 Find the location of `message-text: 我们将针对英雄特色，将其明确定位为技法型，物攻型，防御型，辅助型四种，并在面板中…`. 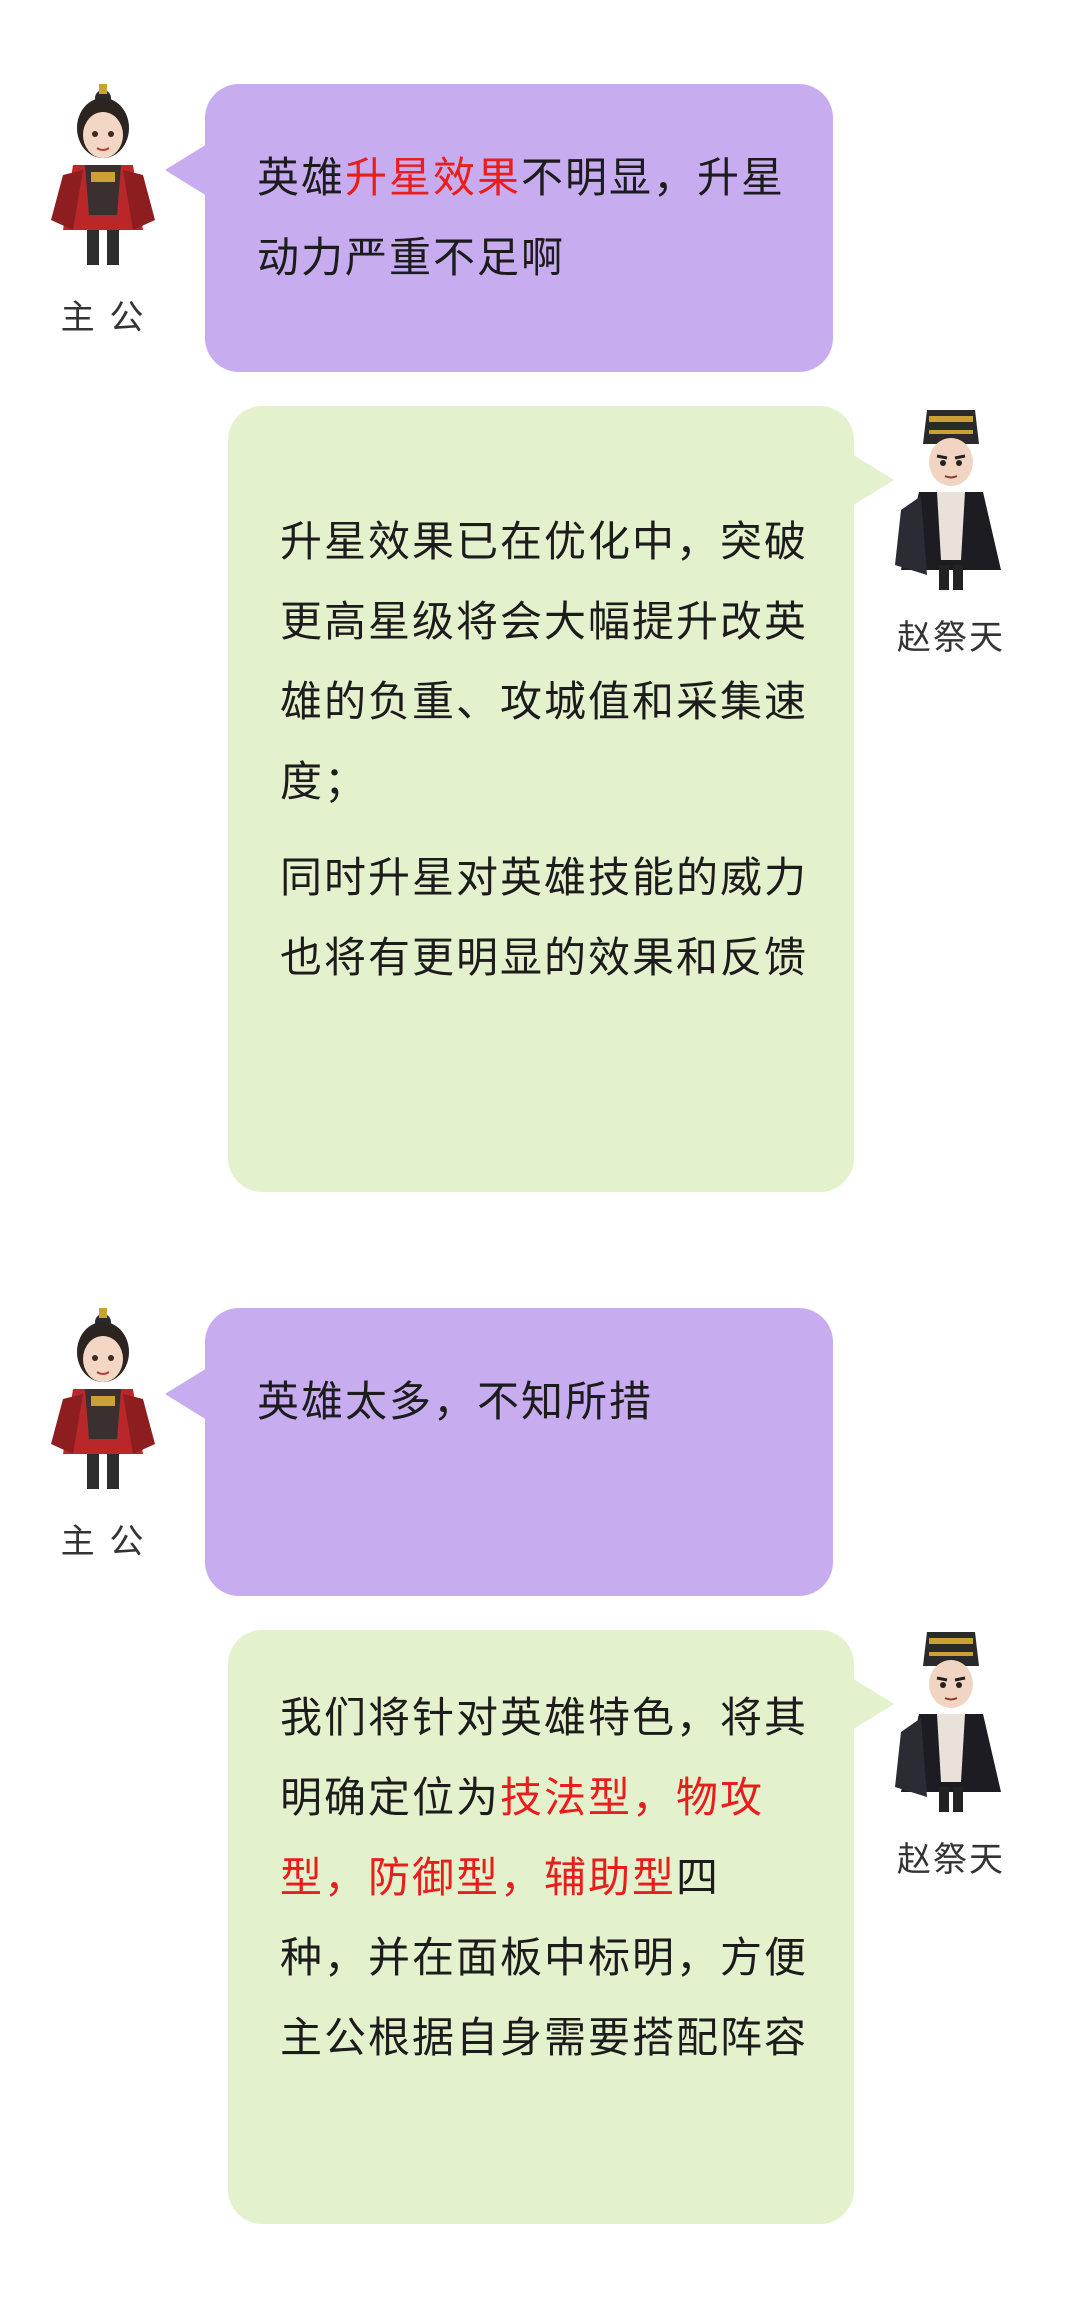

message-text: 我们将针对英雄特色，将其明确定位为技法型，物攻型，防御型，辅助型四种，并在面板中… is located at coordinates (544, 1877).